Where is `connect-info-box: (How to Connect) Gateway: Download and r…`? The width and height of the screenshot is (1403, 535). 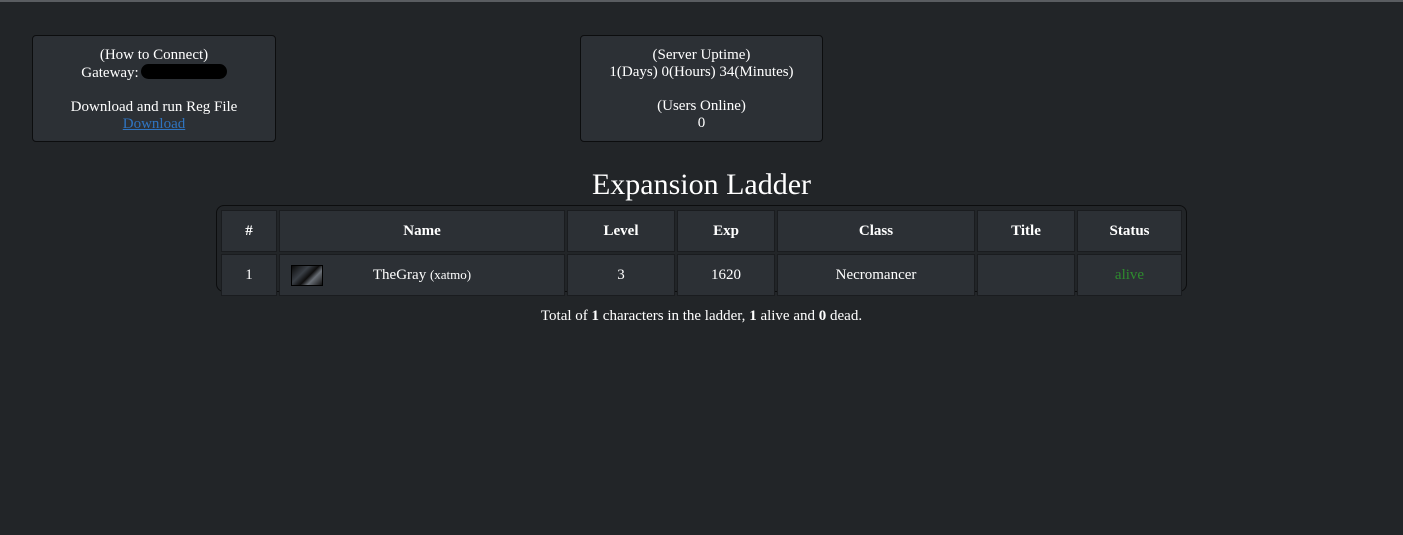
connect-info-box: (How to Connect) Gateway: Download and r… is located at coordinates (154, 88).